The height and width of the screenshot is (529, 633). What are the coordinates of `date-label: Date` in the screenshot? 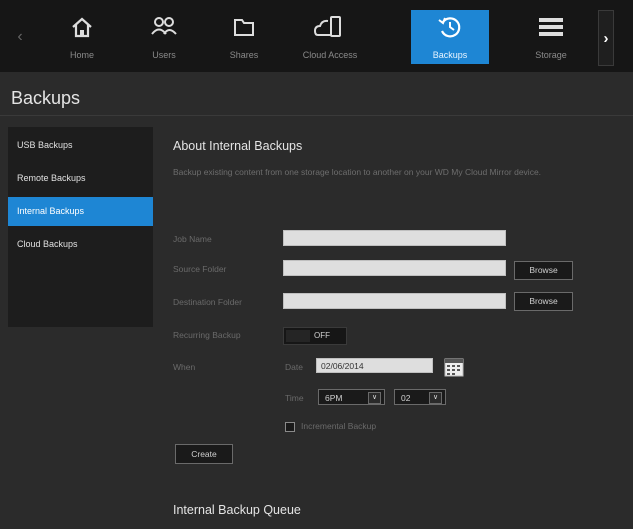 It's located at (294, 367).